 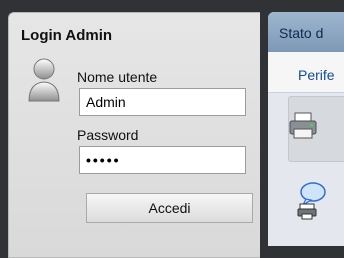 I want to click on status-header-title: Stato d, so click(x=301, y=33).